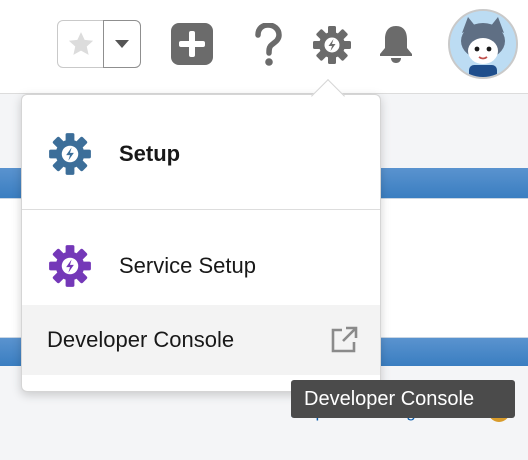  I want to click on setup-gear-button, so click(332, 45).